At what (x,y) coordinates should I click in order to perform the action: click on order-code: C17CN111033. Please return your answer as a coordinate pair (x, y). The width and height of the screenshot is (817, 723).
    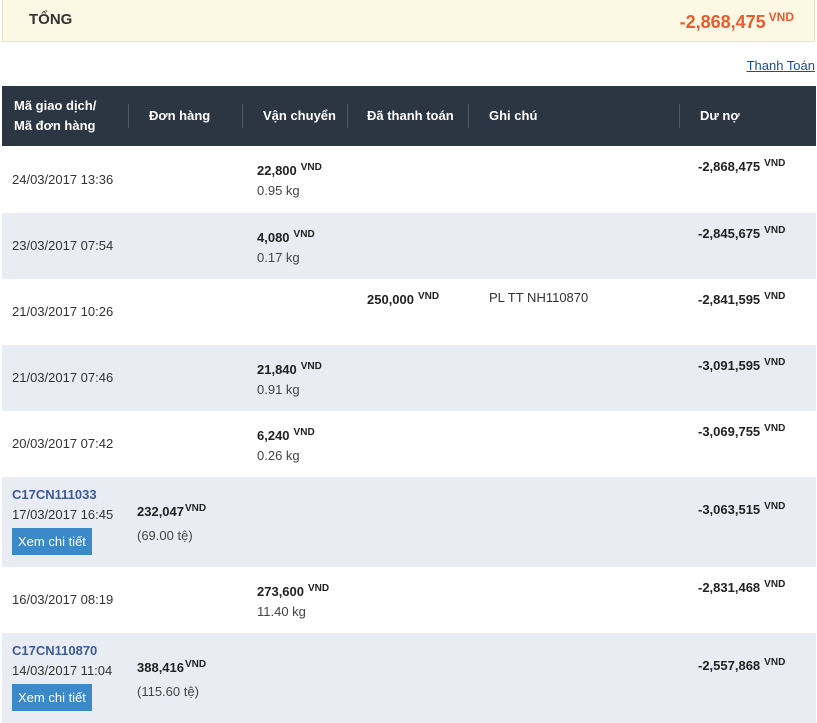
    Looking at the image, I should click on (54, 494).